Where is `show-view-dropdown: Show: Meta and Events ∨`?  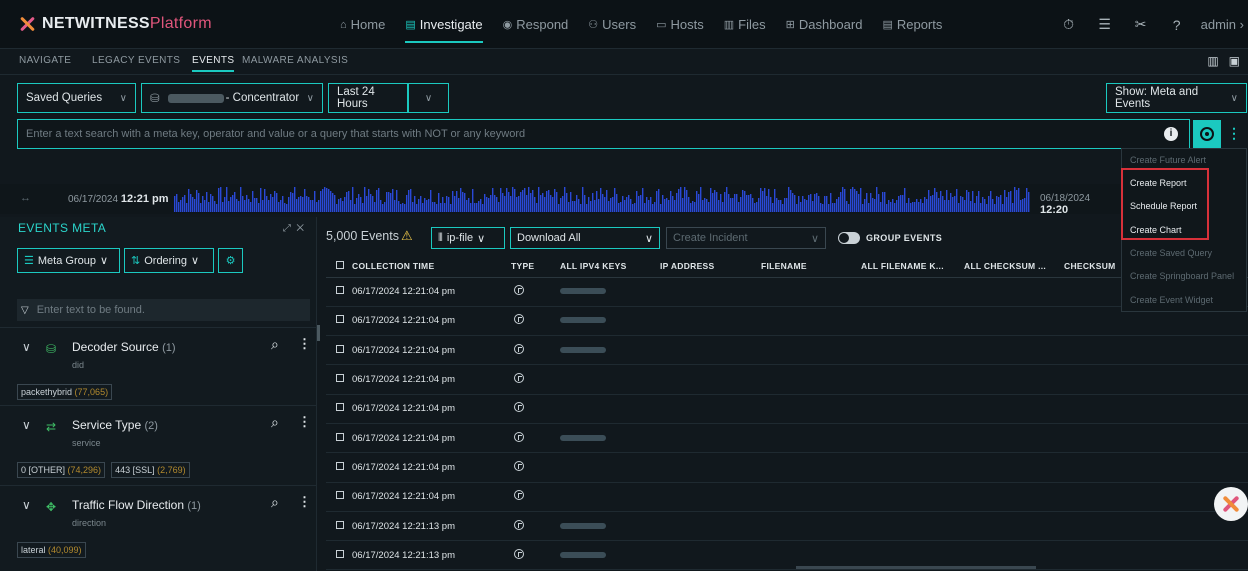 show-view-dropdown: Show: Meta and Events ∨ is located at coordinates (1176, 98).